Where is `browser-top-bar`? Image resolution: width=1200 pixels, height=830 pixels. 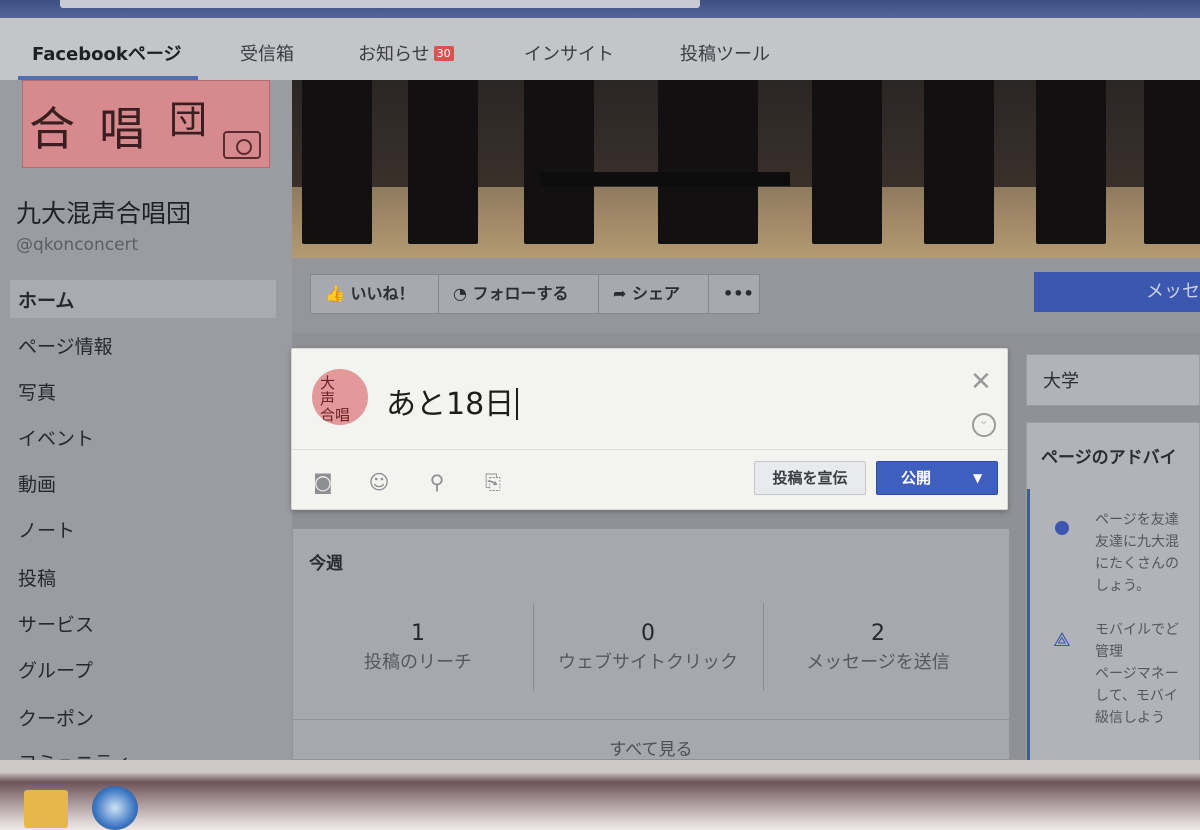
browser-top-bar is located at coordinates (600, 9).